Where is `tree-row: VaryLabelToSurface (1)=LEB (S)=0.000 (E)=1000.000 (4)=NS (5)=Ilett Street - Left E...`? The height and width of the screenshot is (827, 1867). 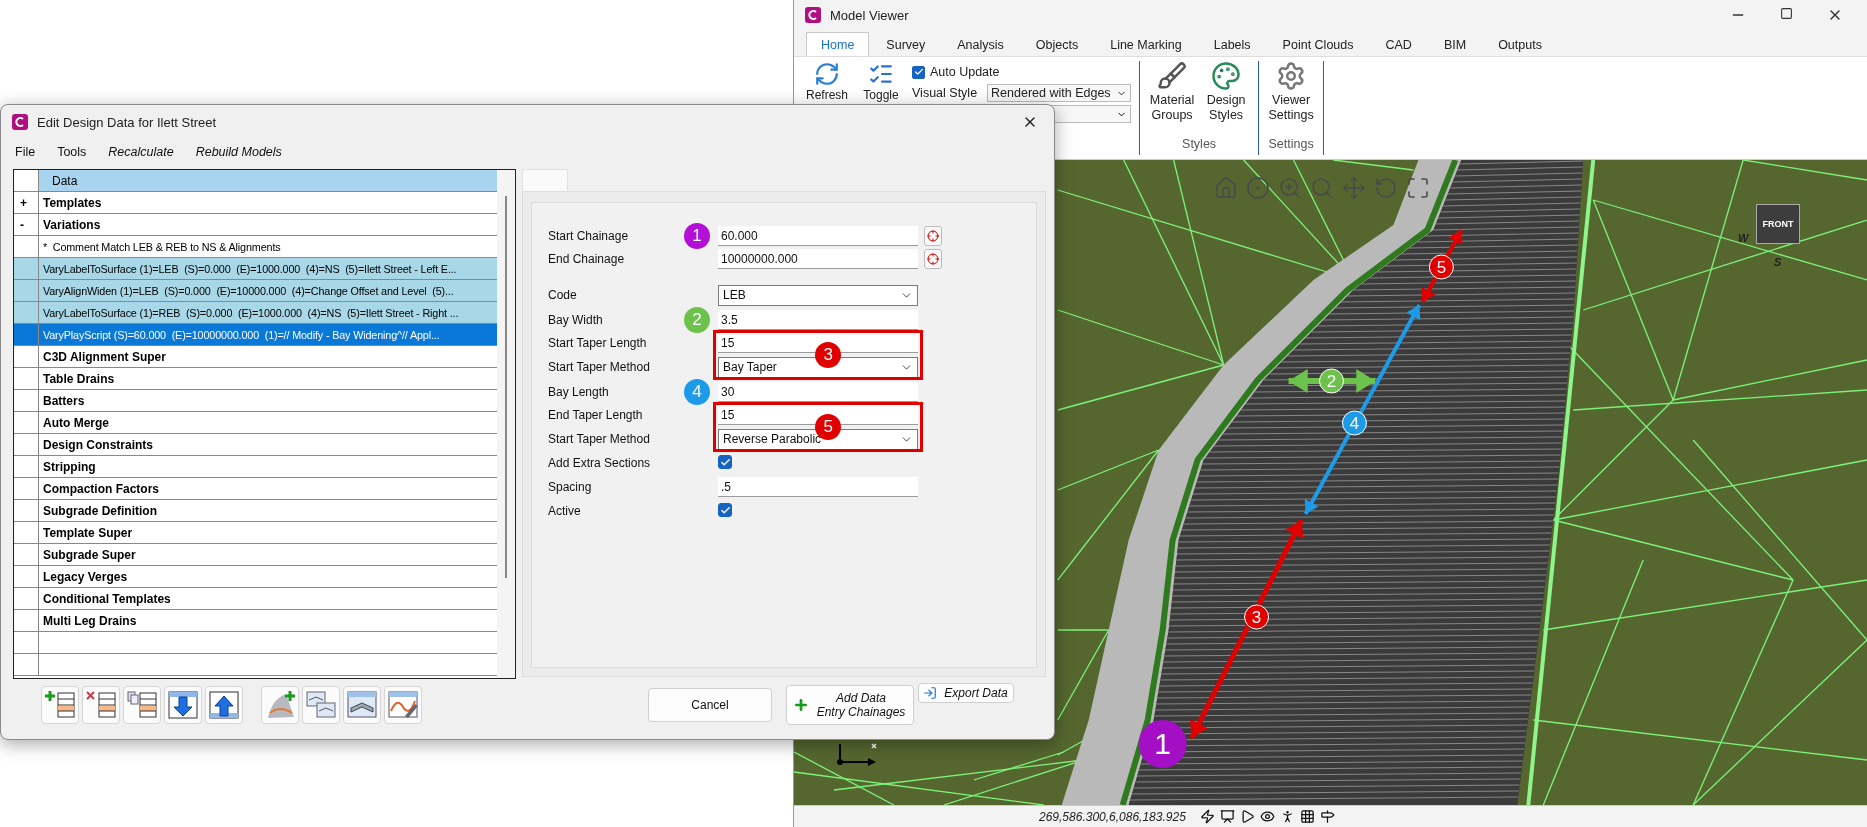
tree-row: VaryLabelToSurface (1)=LEB (S)=0.000 (E)=1000.000 (4)=NS (5)=Ilett Street - Left E... is located at coordinates (255, 269).